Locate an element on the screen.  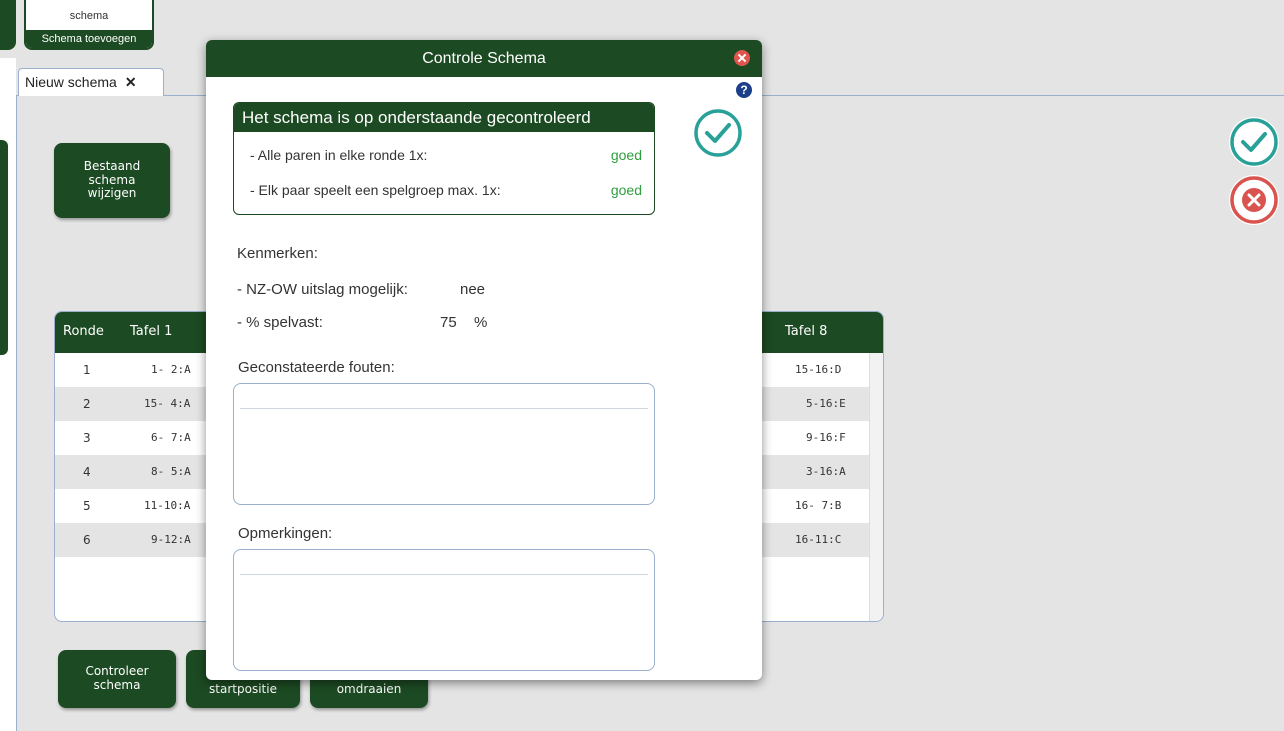
row-table-8: 15-16:D is located at coordinates (818, 369).